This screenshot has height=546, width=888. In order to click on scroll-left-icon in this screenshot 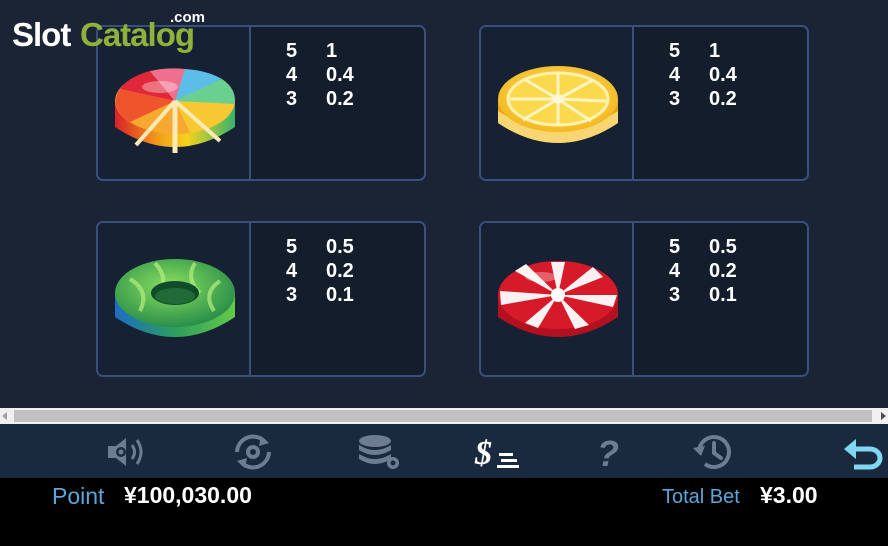, I will do `click(4, 416)`.